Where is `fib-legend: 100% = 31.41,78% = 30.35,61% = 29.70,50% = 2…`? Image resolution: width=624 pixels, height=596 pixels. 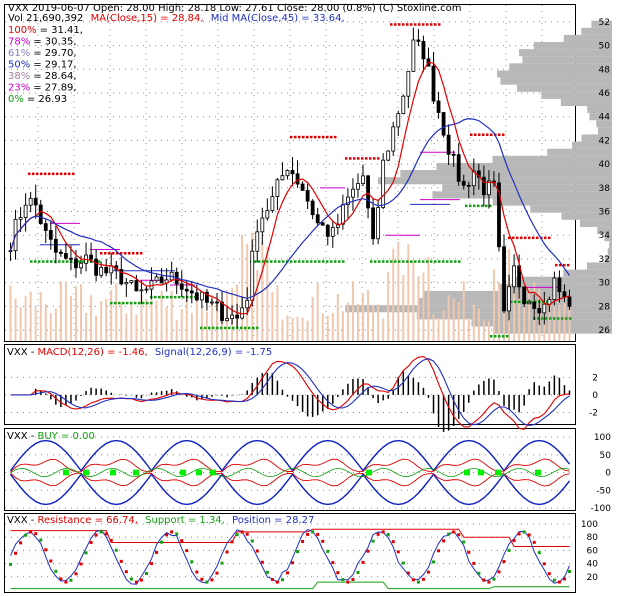 fib-legend: 100% = 31.41,78% = 30.35,61% = 29.70,50% = 2… is located at coordinates (45, 65).